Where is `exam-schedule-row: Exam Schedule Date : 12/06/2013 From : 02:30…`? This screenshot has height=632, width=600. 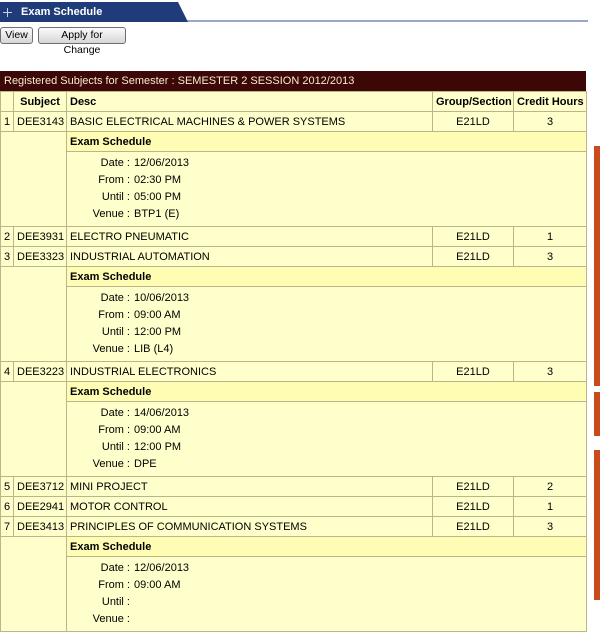 exam-schedule-row: Exam Schedule Date : 12/06/2013 From : 02:30… is located at coordinates (293, 179).